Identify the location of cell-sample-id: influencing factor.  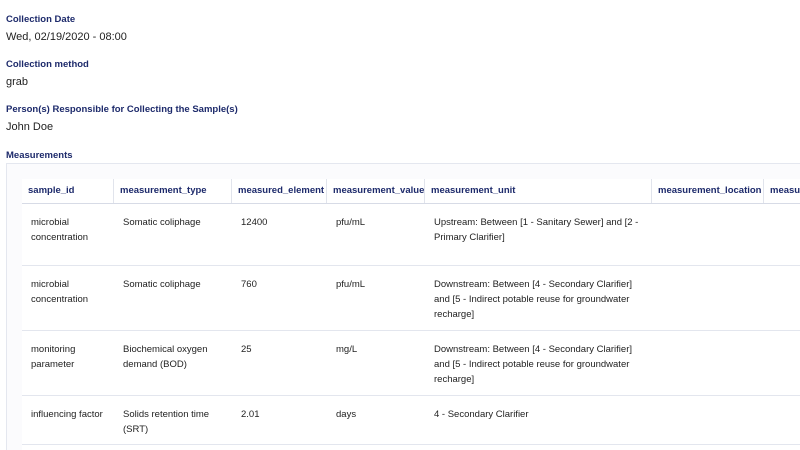
(67, 414).